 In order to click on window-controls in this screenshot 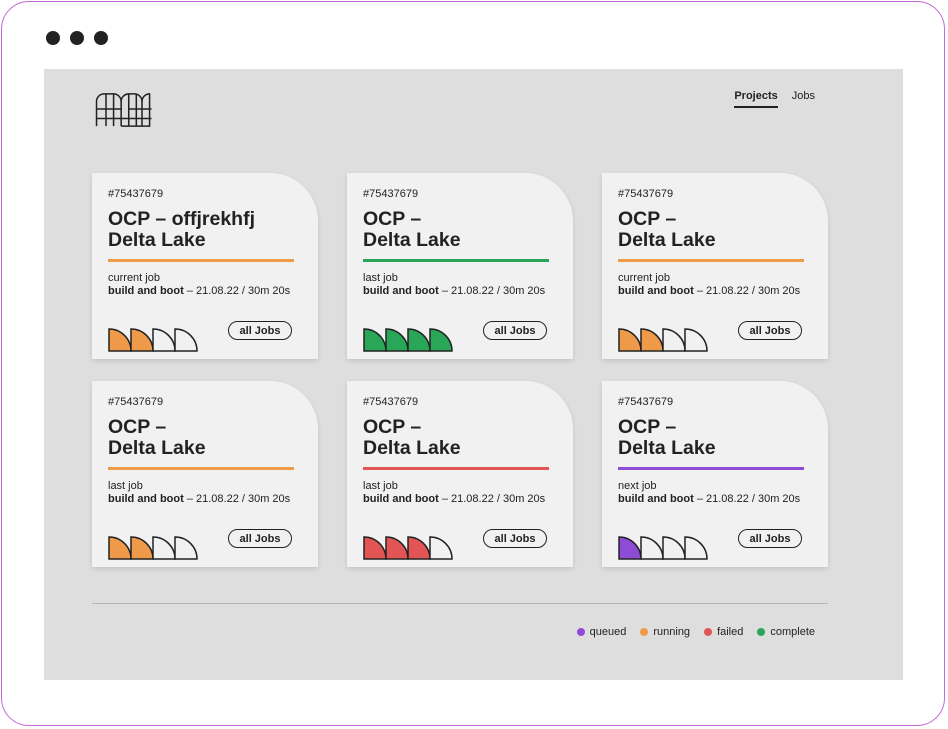, I will do `click(77, 38)`.